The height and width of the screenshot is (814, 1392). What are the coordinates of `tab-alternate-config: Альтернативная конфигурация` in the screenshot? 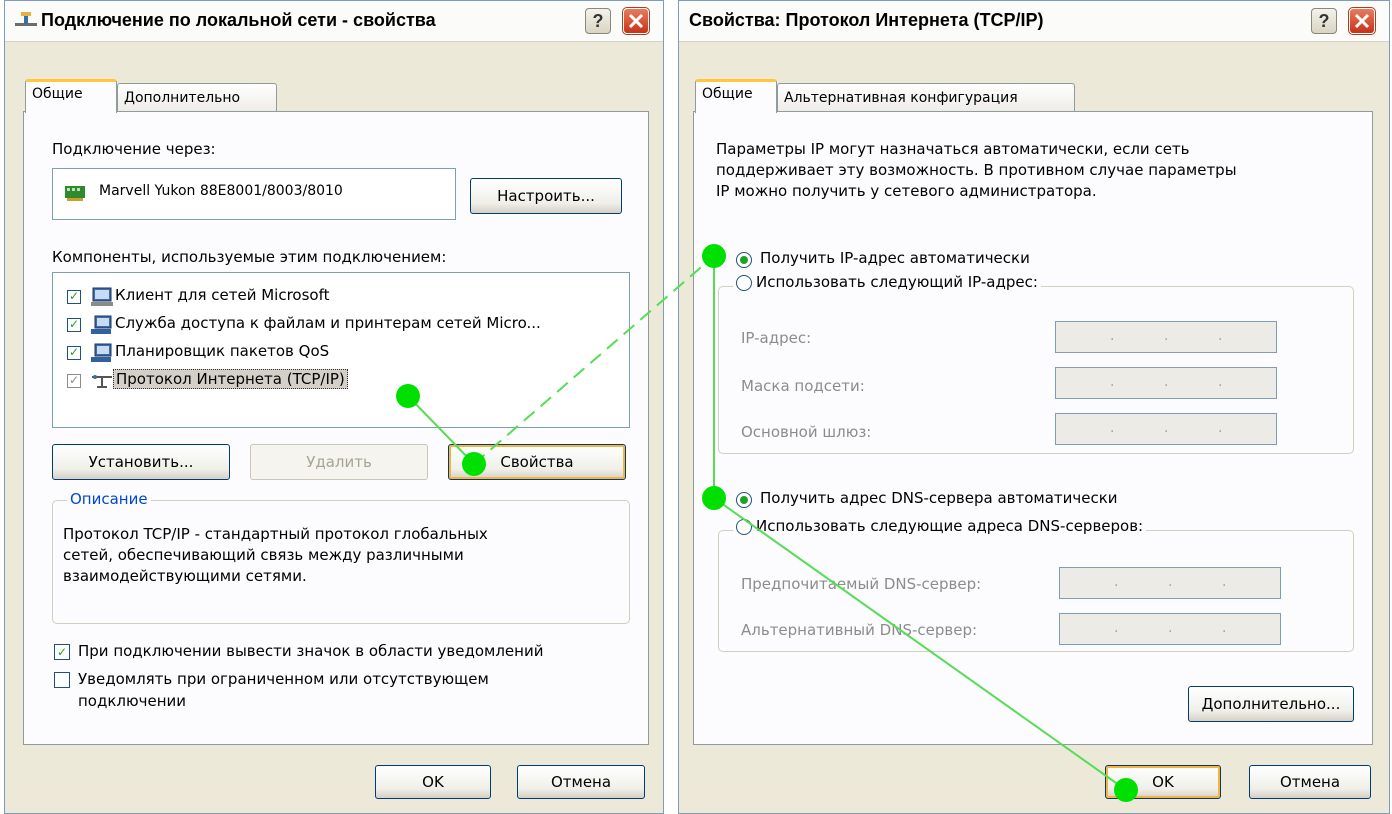 It's located at (926, 98).